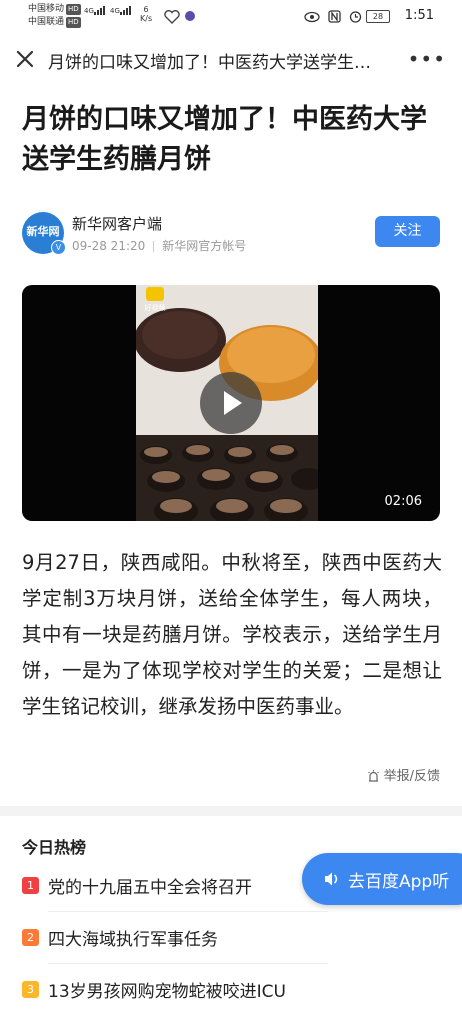 The height and width of the screenshot is (1016, 462). What do you see at coordinates (378, 16) in the screenshot?
I see `battery-indicator: 28` at bounding box center [378, 16].